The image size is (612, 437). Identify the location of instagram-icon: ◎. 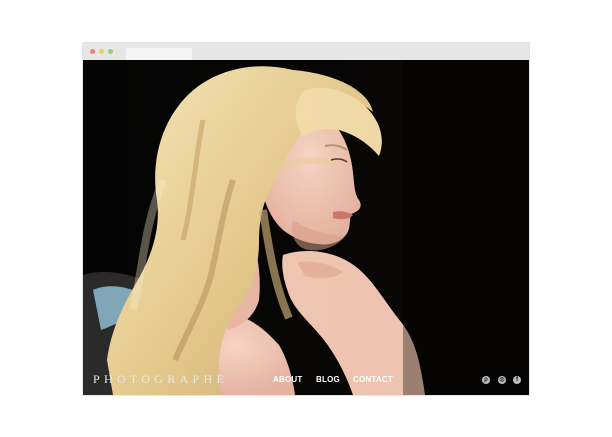
(502, 380).